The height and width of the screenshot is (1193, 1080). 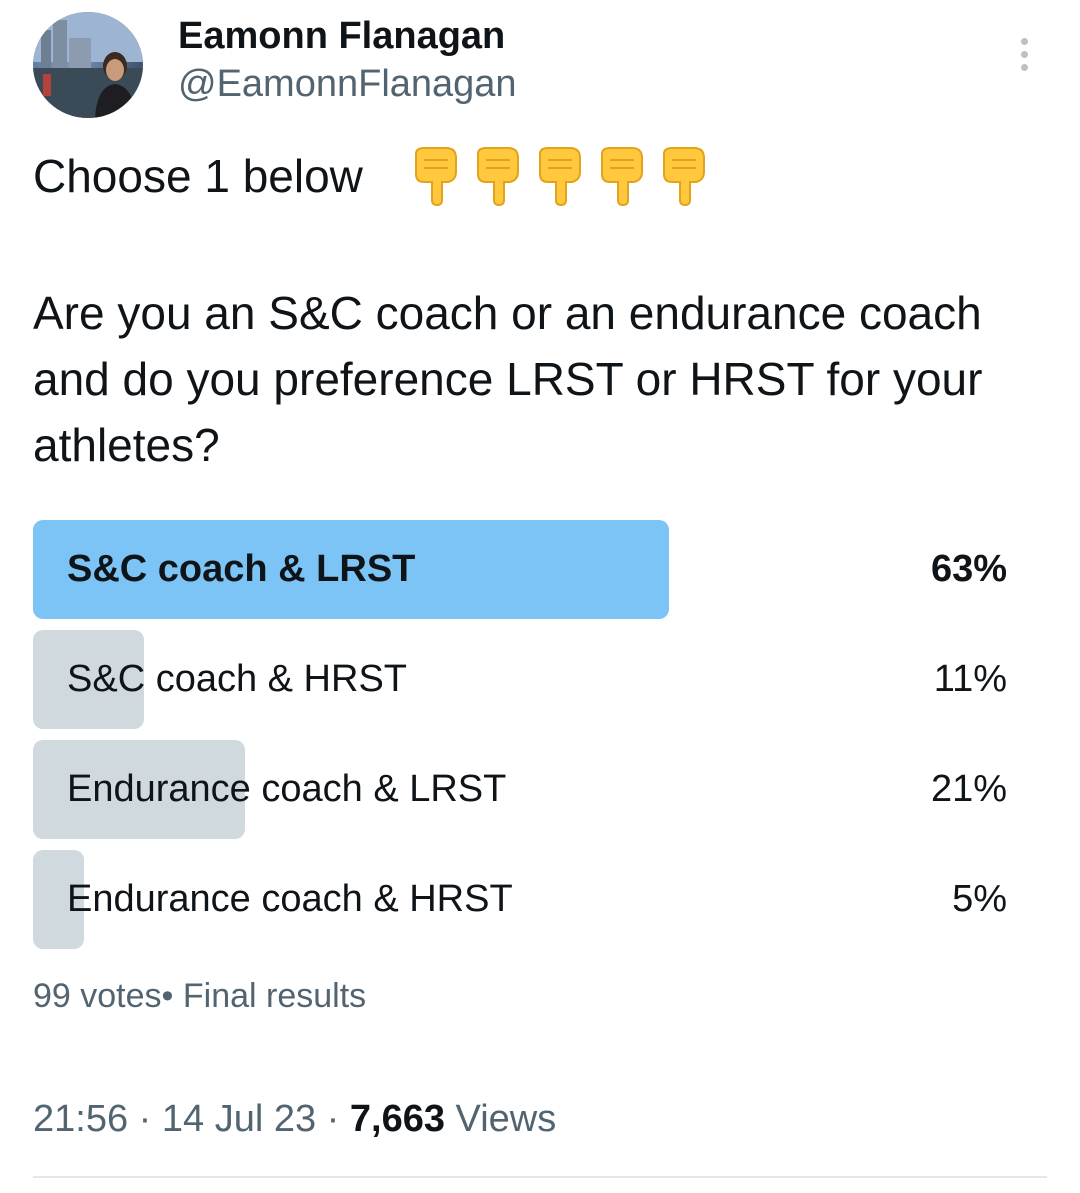 I want to click on poll-option: S&C coach & LRST 63%, so click(x=538, y=569).